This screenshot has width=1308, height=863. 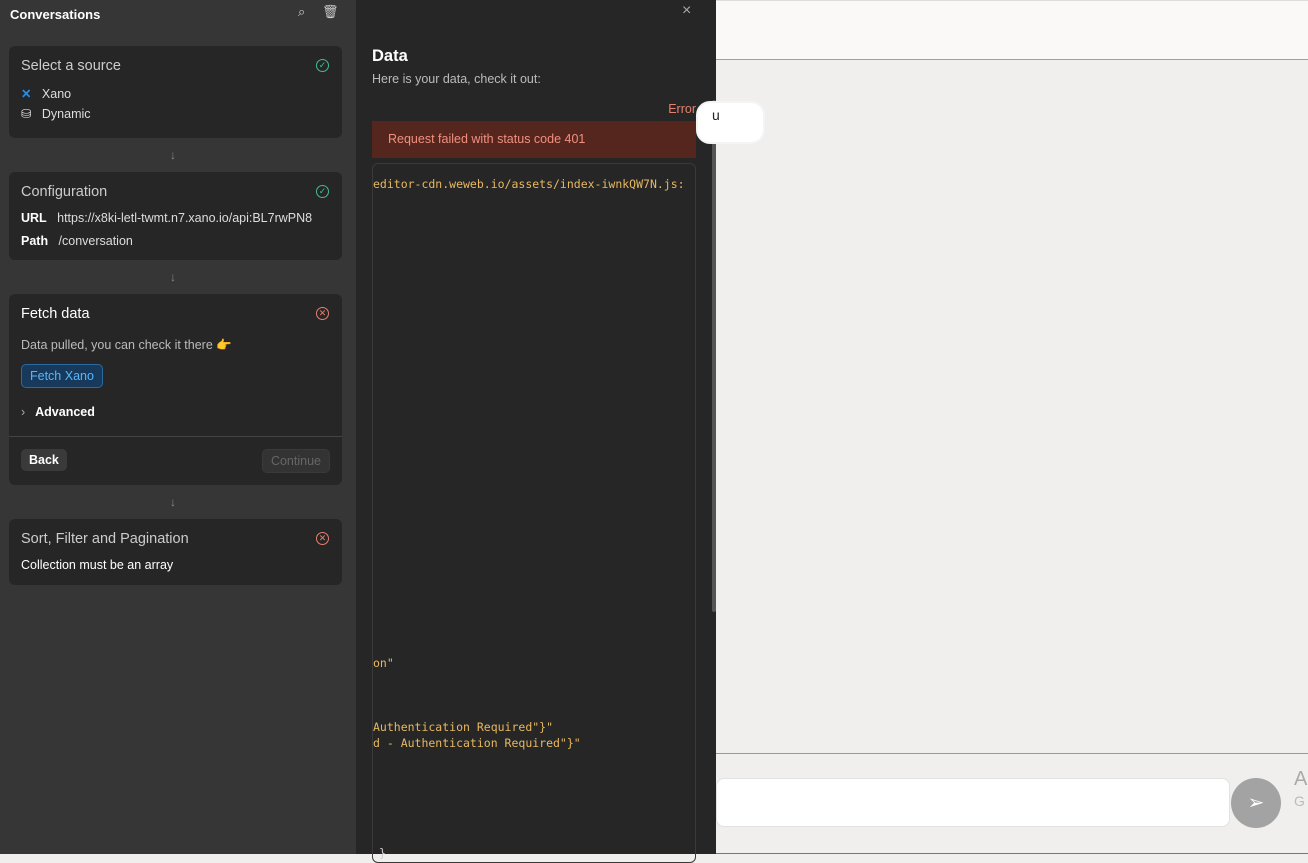 I want to click on advanced-toggle: › Advanced, so click(x=58, y=412).